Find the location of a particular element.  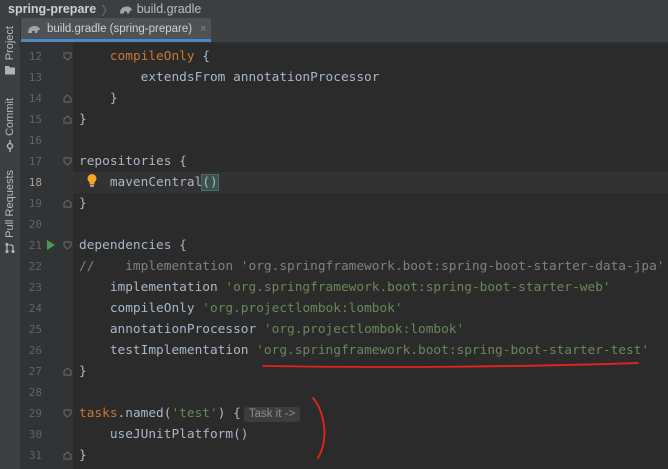

code-token: dependencies { is located at coordinates (133, 245).